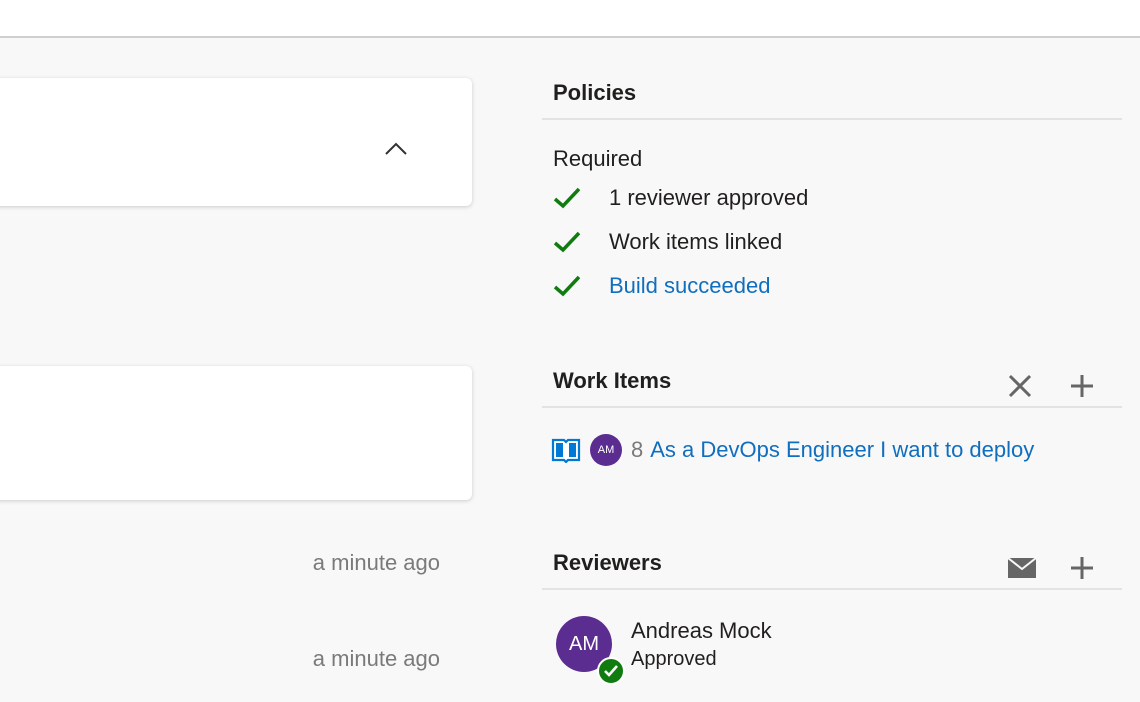  Describe the element at coordinates (689, 286) in the screenshot. I see `build-succeeded-link: Build succeeded` at that location.